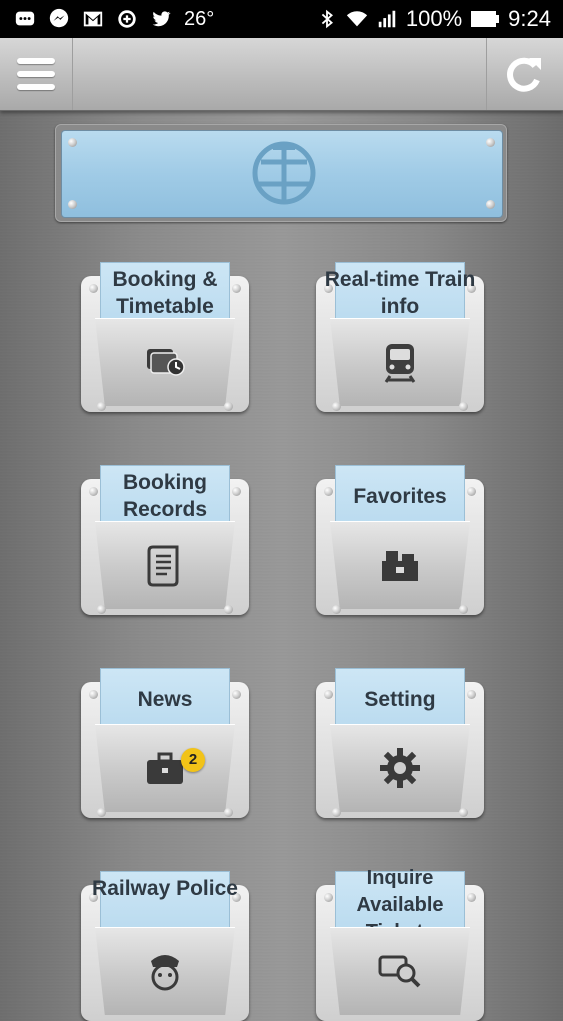  Describe the element at coordinates (165, 888) in the screenshot. I see `tile-label: Railway Police` at that location.